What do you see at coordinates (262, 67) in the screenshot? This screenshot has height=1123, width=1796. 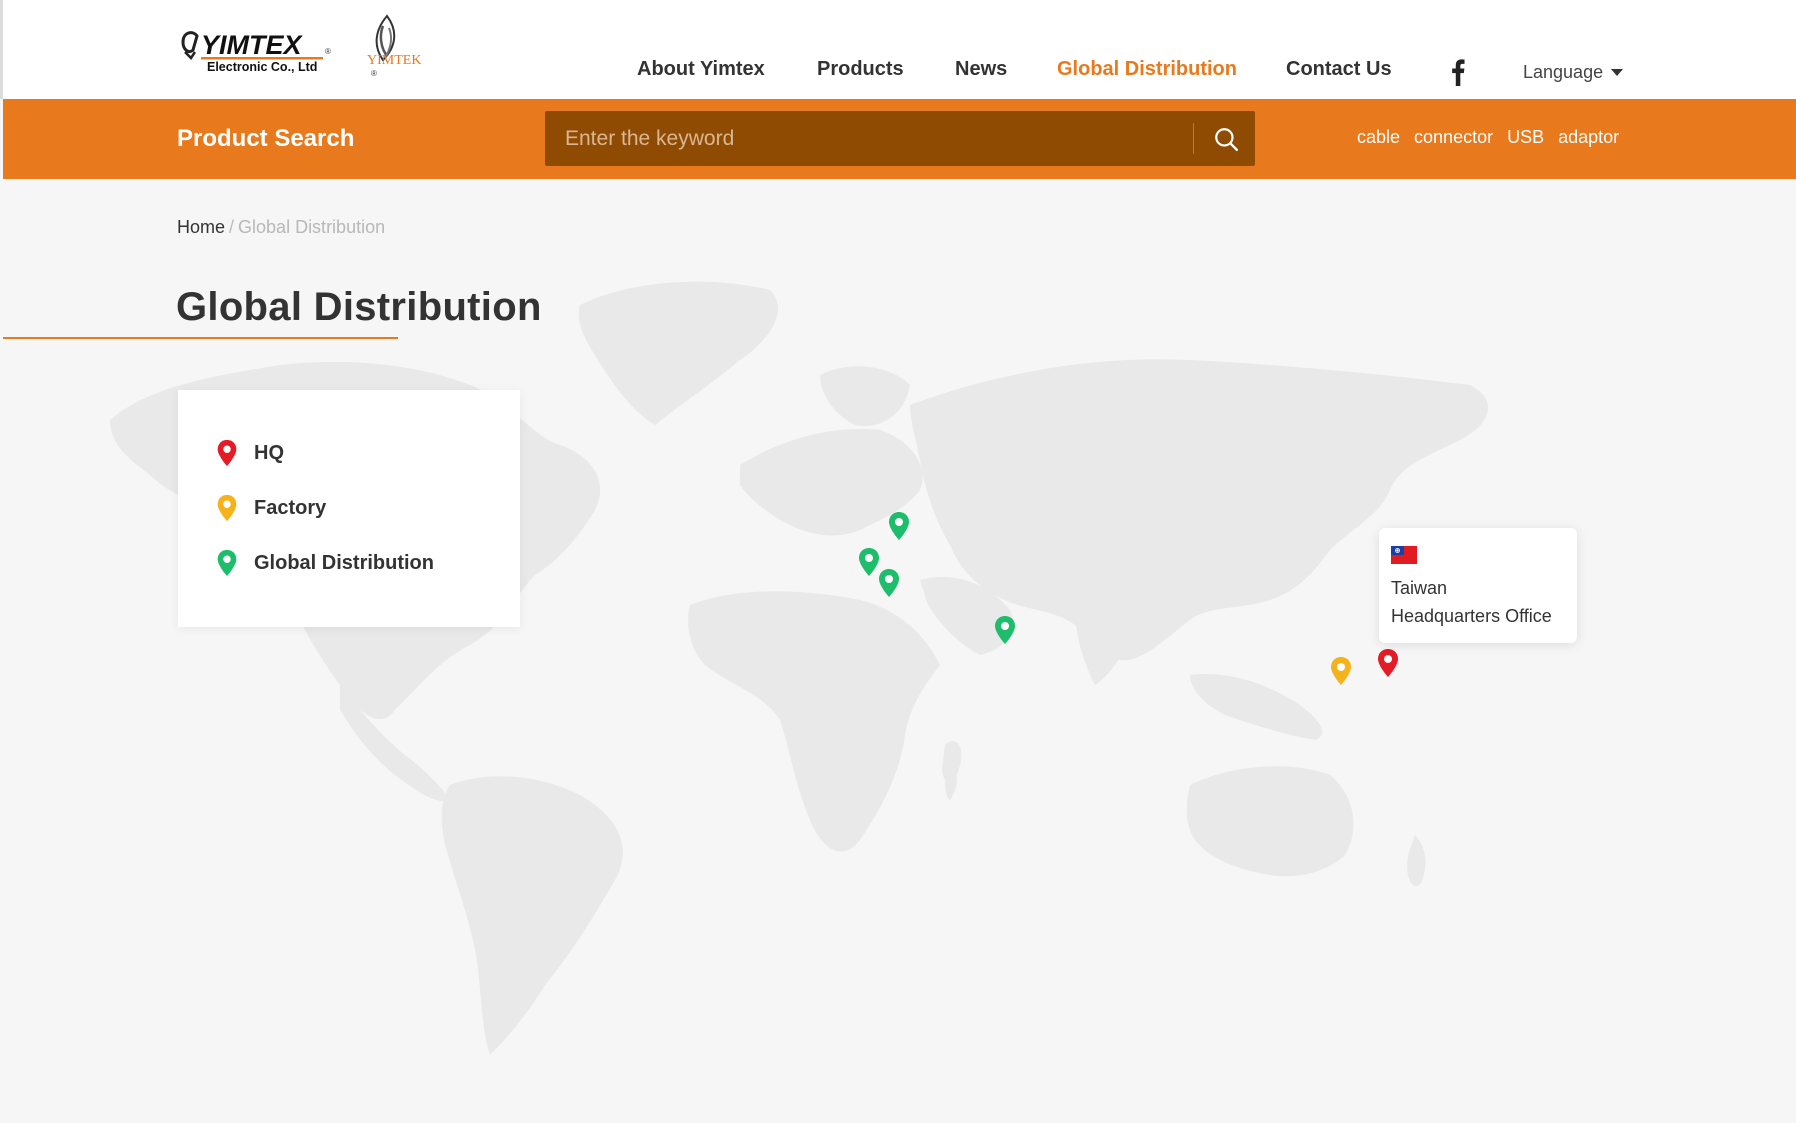 I see `svg-text: Electronic Co., Ltd` at bounding box center [262, 67].